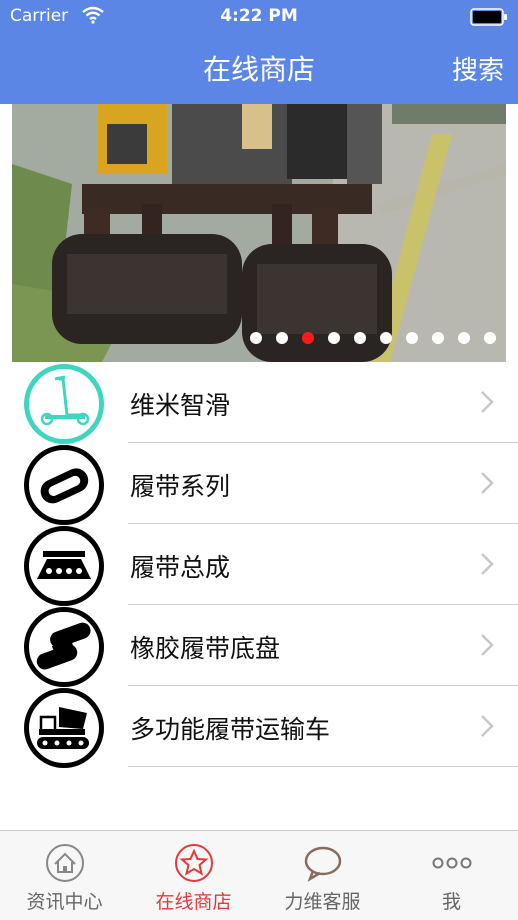 This screenshot has width=518, height=920. What do you see at coordinates (452, 863) in the screenshot?
I see `more-dots-icon` at bounding box center [452, 863].